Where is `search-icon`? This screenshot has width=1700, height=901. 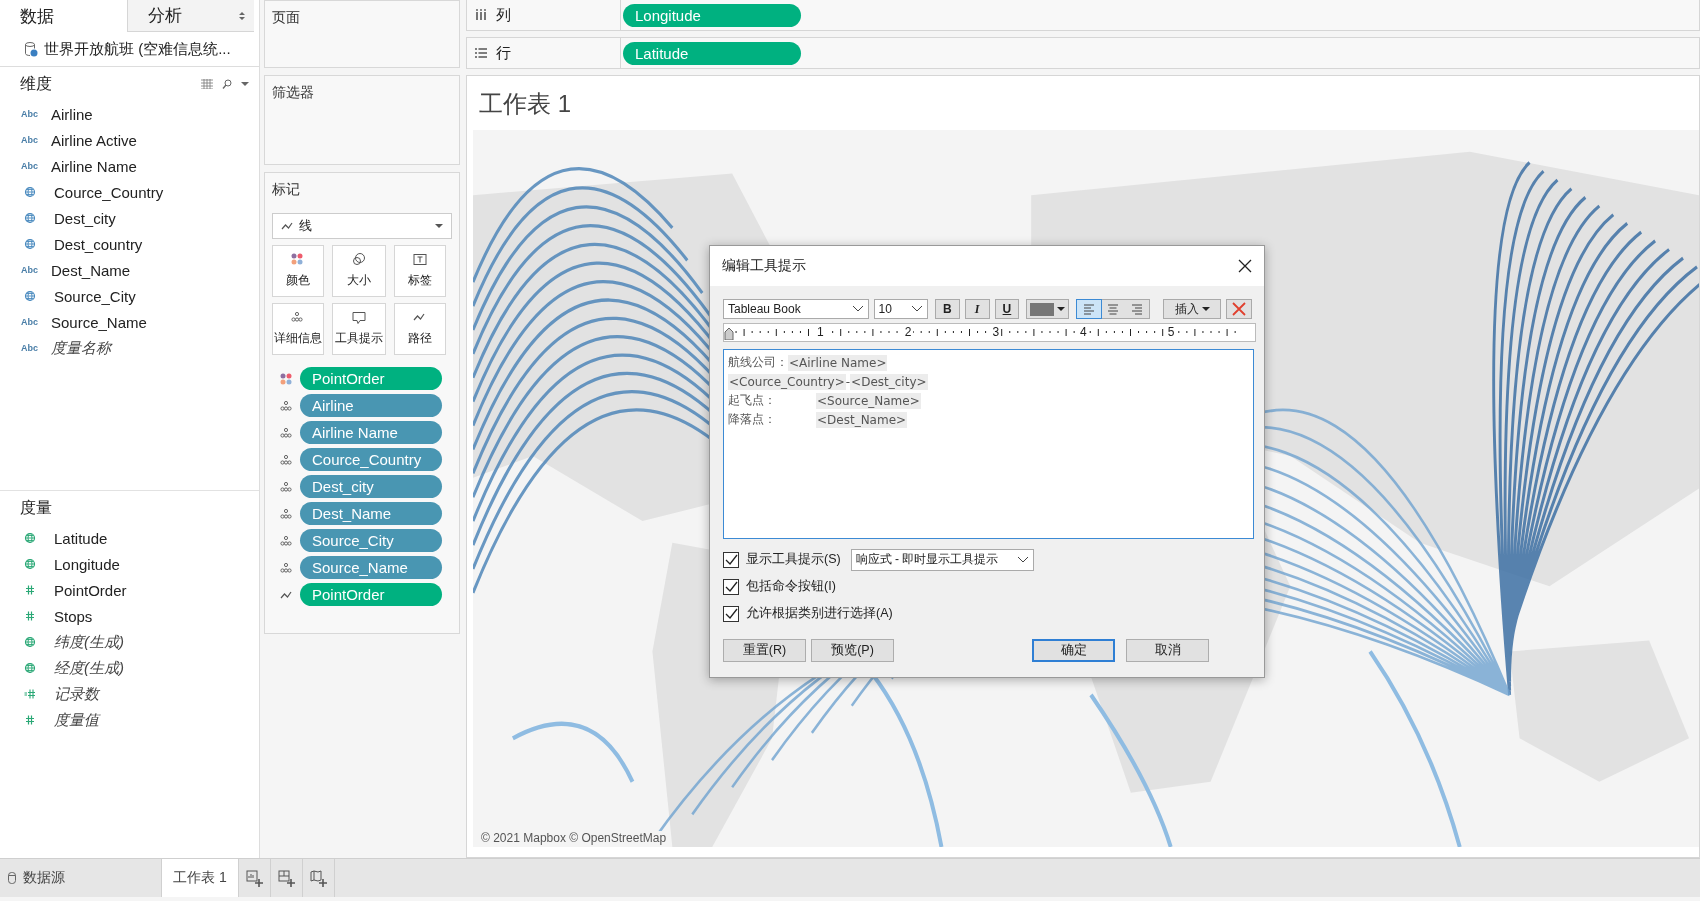 search-icon is located at coordinates (227, 84).